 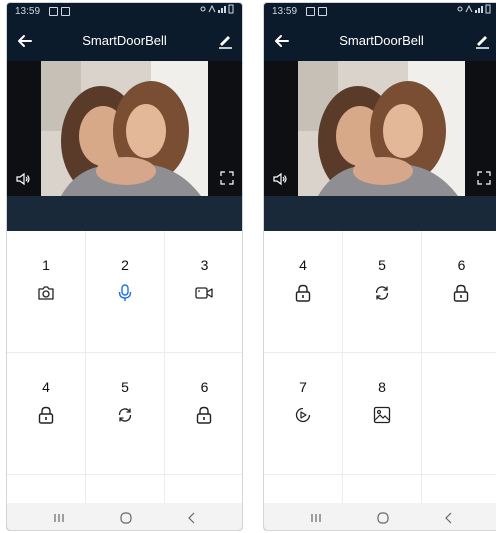 I want to click on control-label: 3, so click(x=204, y=265).